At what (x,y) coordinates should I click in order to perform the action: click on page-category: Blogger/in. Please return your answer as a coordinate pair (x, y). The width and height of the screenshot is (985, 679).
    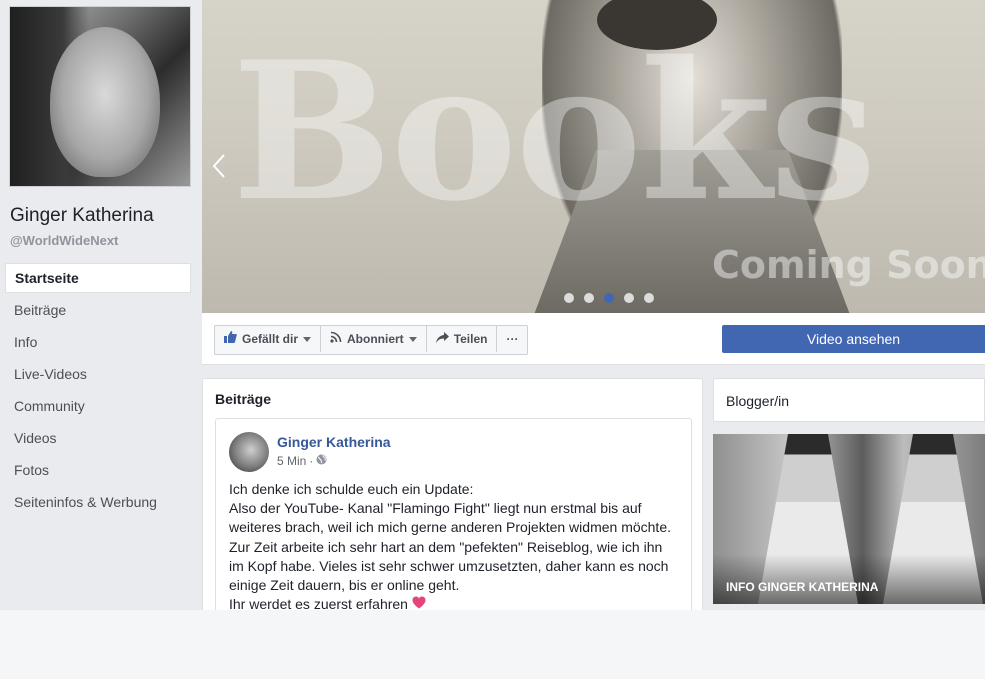
    Looking at the image, I should click on (757, 401).